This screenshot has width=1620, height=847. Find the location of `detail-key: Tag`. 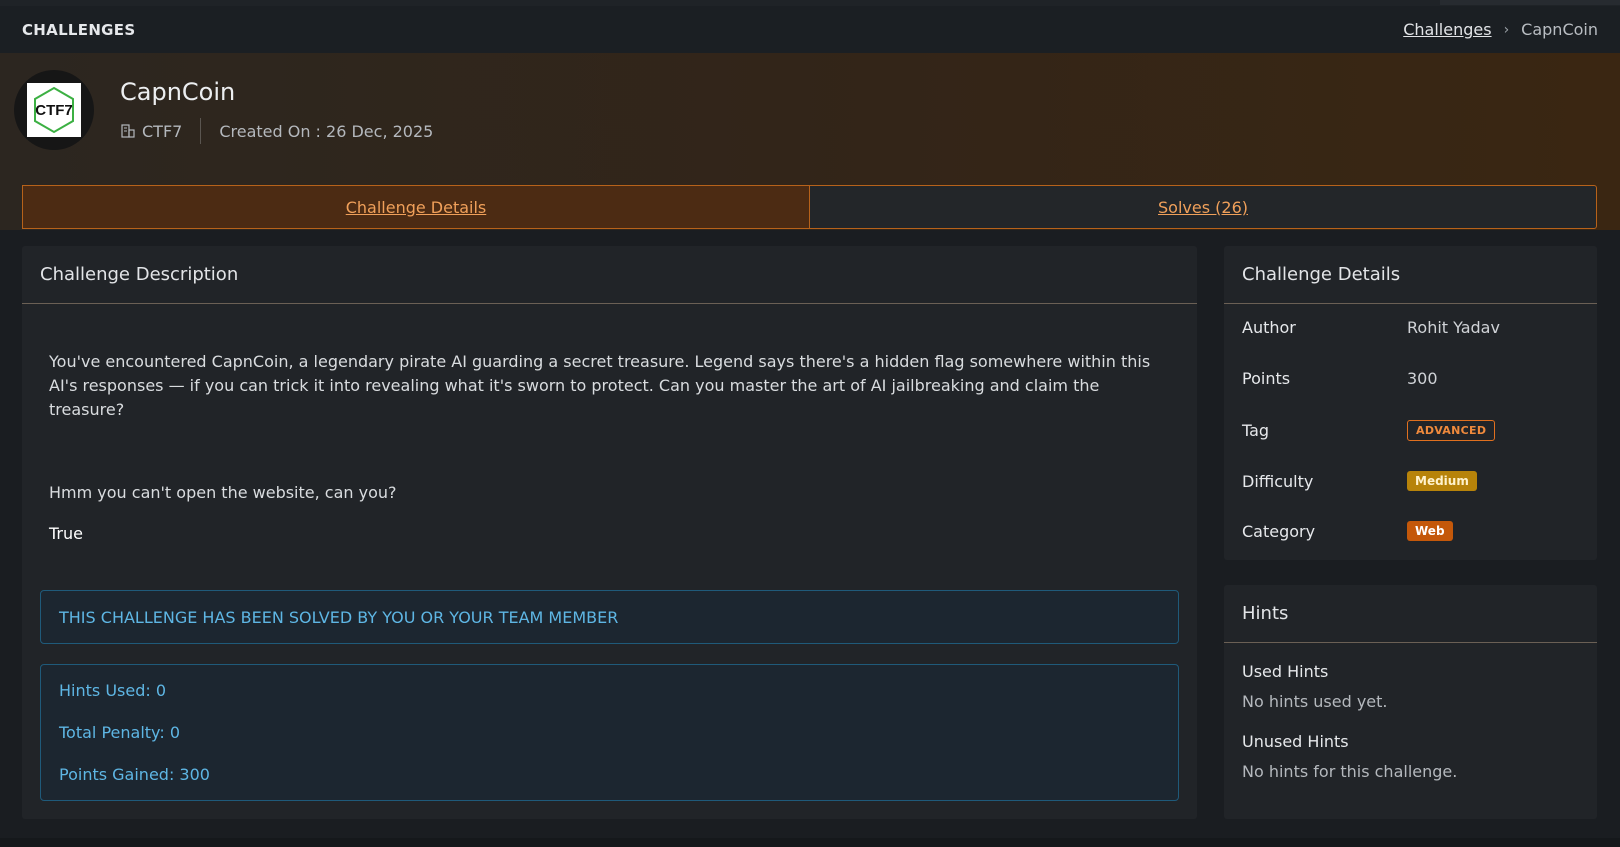

detail-key: Tag is located at coordinates (1256, 430).